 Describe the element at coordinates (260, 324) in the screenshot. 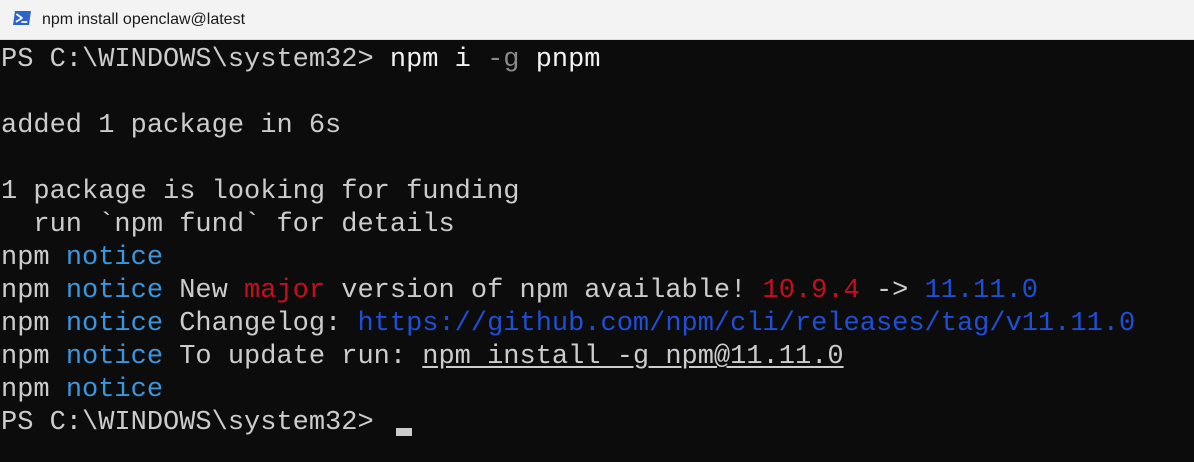

I see `notice-text: Changelog:` at that location.